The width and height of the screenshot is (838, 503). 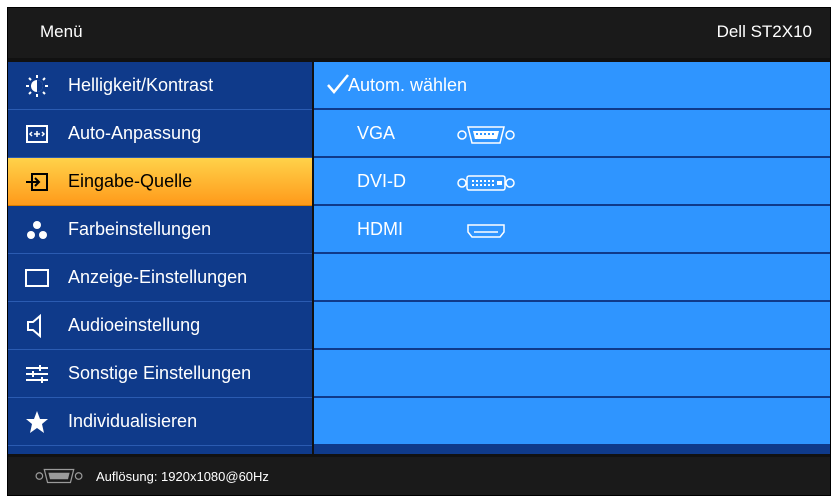 What do you see at coordinates (37, 422) in the screenshot?
I see `star-icon` at bounding box center [37, 422].